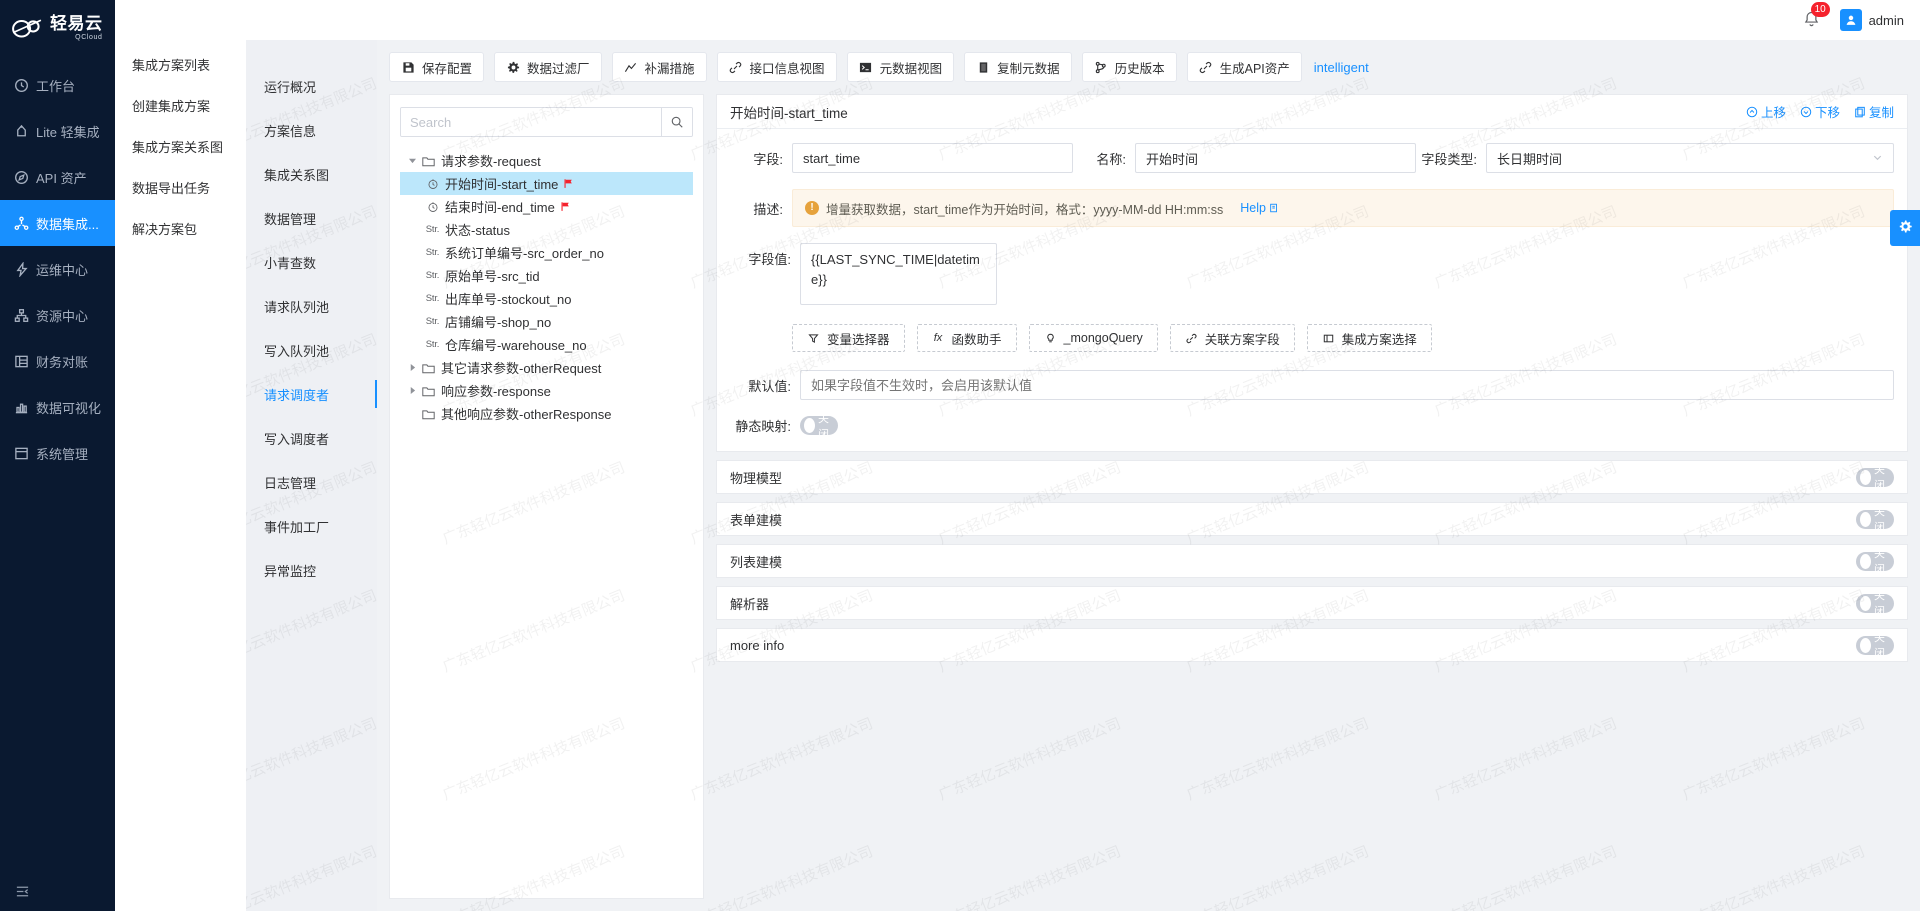  I want to click on history-version-button: 历史版本, so click(1129, 67).